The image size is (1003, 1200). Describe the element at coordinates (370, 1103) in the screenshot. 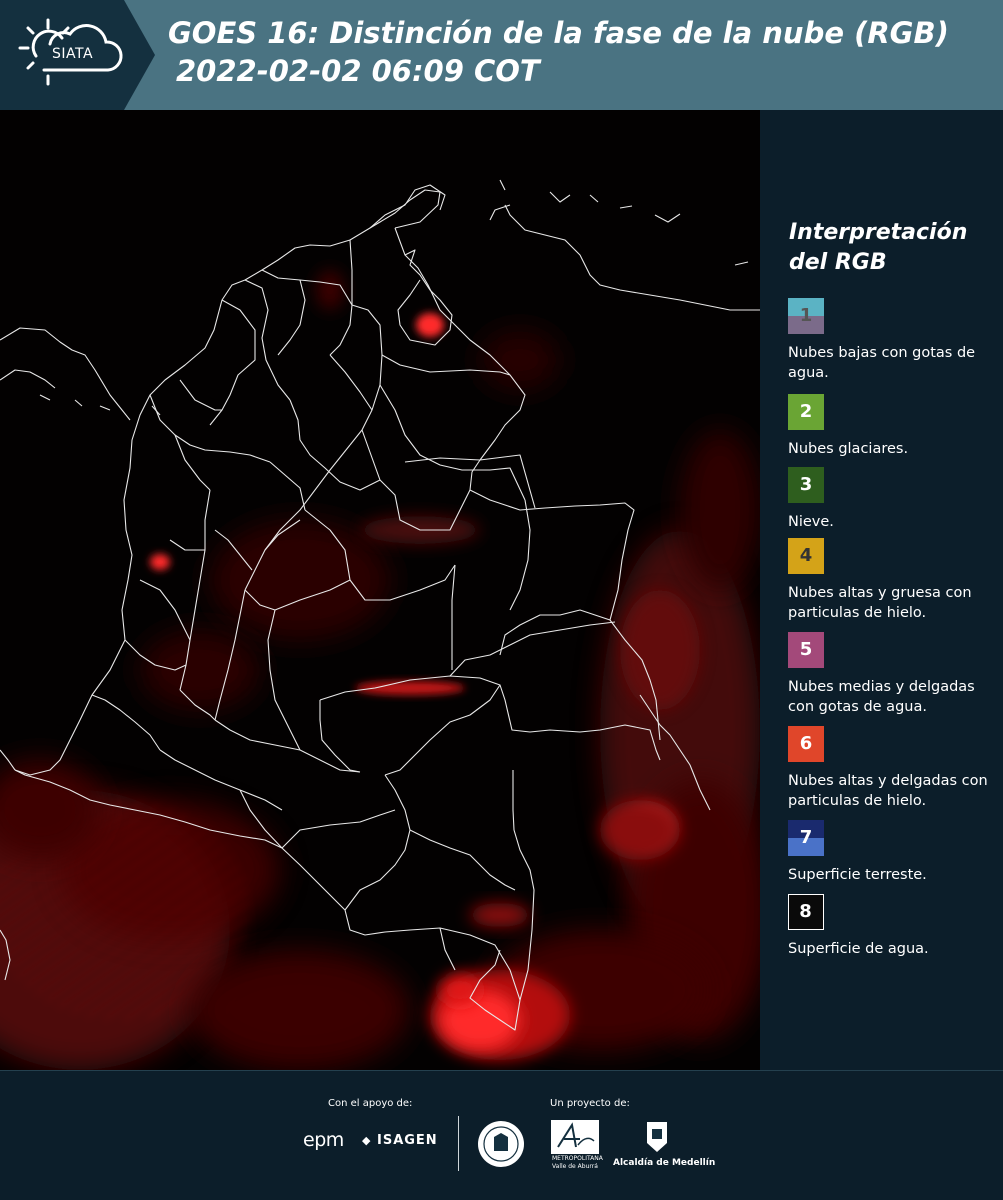

I see `support-label: Con el apoyo de:` at that location.